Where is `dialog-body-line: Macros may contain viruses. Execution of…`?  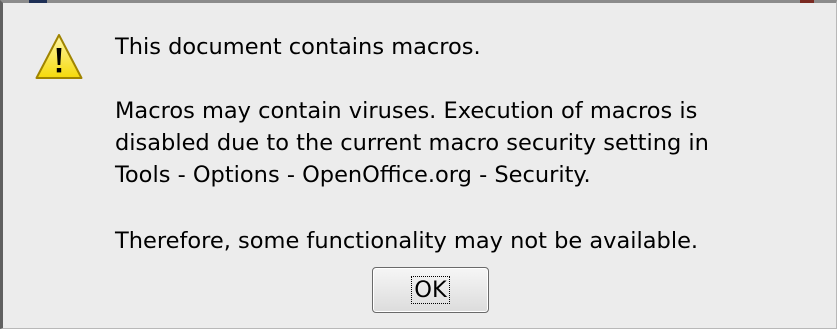
dialog-body-line: Macros may contain viruses. Execution of… is located at coordinates (406, 111).